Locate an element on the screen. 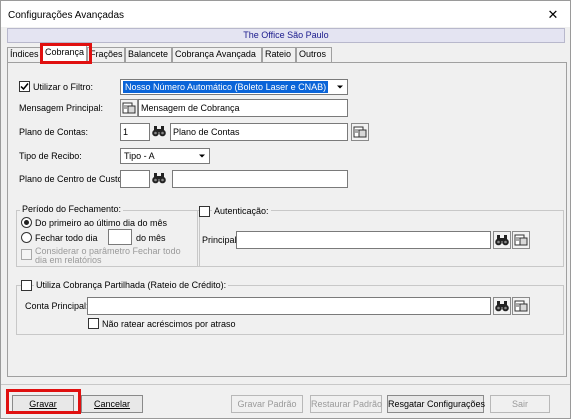  radio-primeiro-ultimo is located at coordinates (26, 222).